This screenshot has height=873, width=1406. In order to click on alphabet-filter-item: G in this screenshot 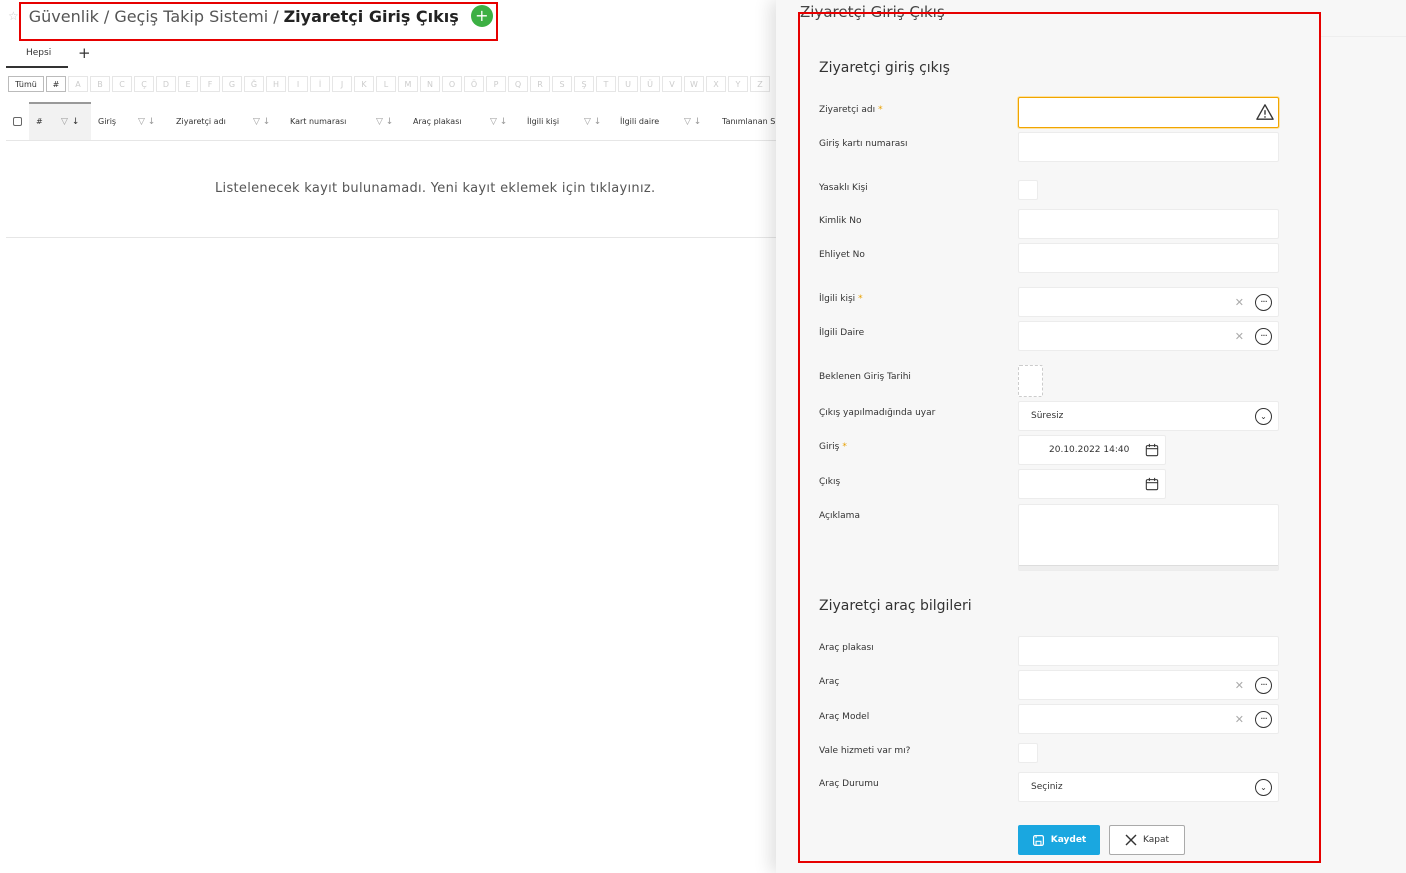, I will do `click(232, 84)`.